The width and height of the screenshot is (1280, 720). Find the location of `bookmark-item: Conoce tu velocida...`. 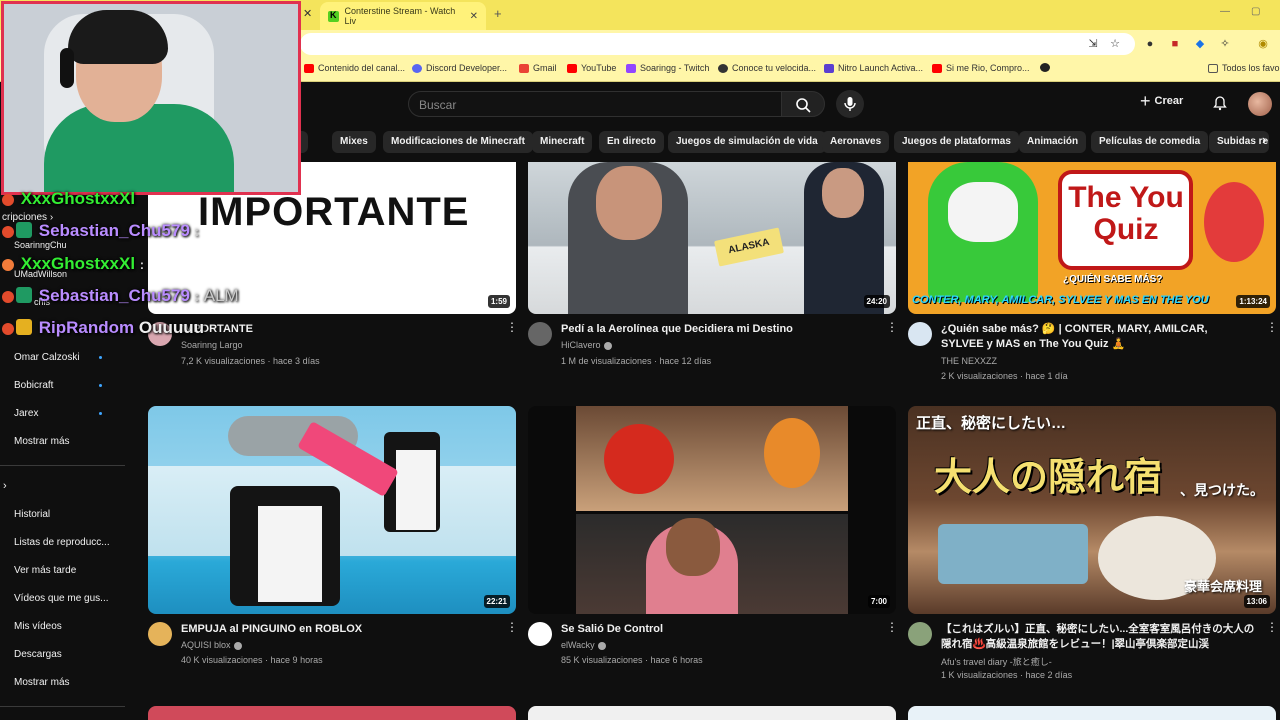

bookmark-item: Conoce tu velocida... is located at coordinates (767, 68).